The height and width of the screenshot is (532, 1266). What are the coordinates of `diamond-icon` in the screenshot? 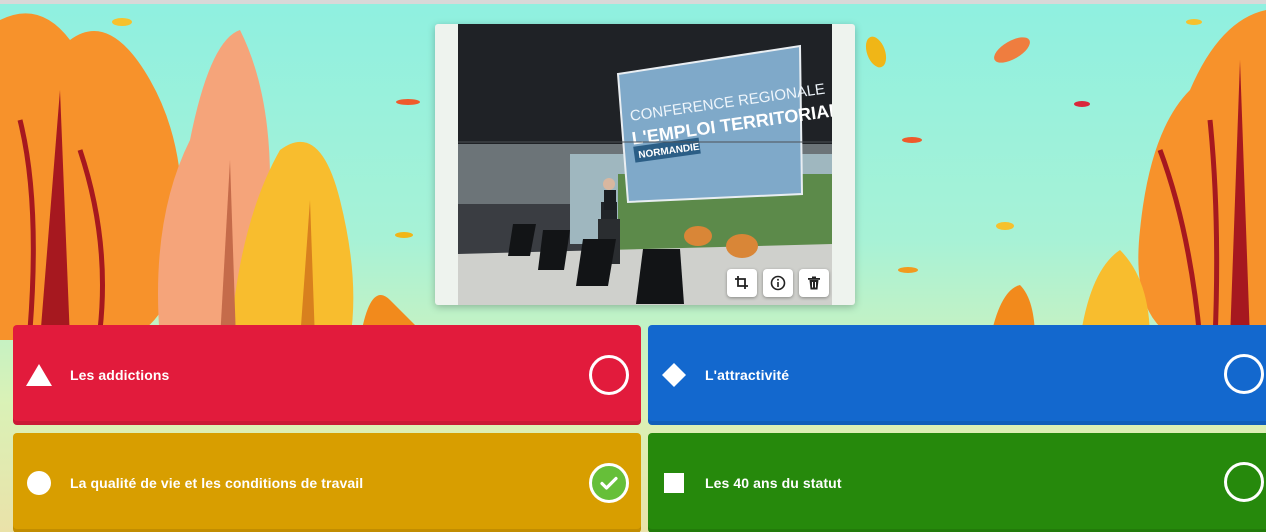 It's located at (674, 375).